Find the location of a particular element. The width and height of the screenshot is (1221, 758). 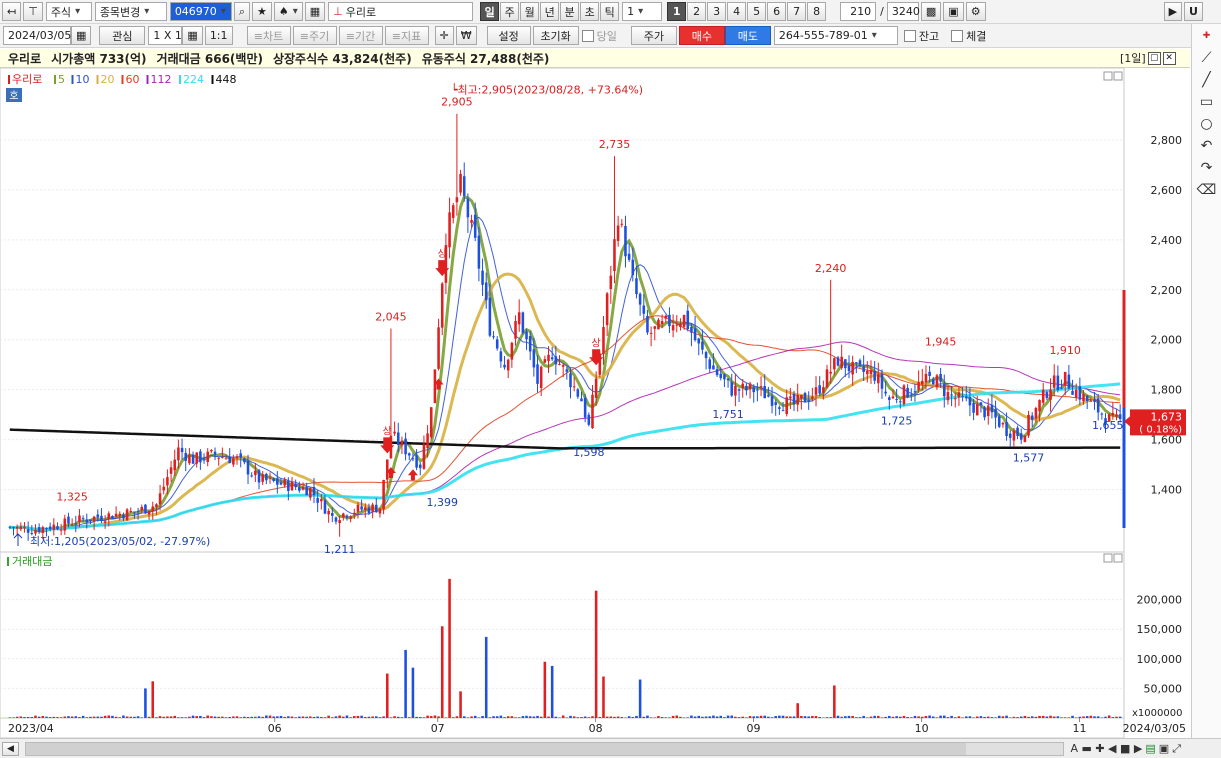

u-button: U is located at coordinates (1193, 11).